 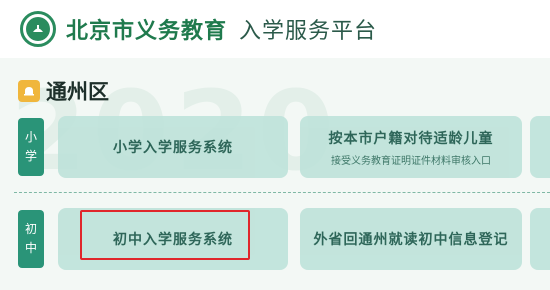 I want to click on district-heading: 通州区, so click(x=63, y=91).